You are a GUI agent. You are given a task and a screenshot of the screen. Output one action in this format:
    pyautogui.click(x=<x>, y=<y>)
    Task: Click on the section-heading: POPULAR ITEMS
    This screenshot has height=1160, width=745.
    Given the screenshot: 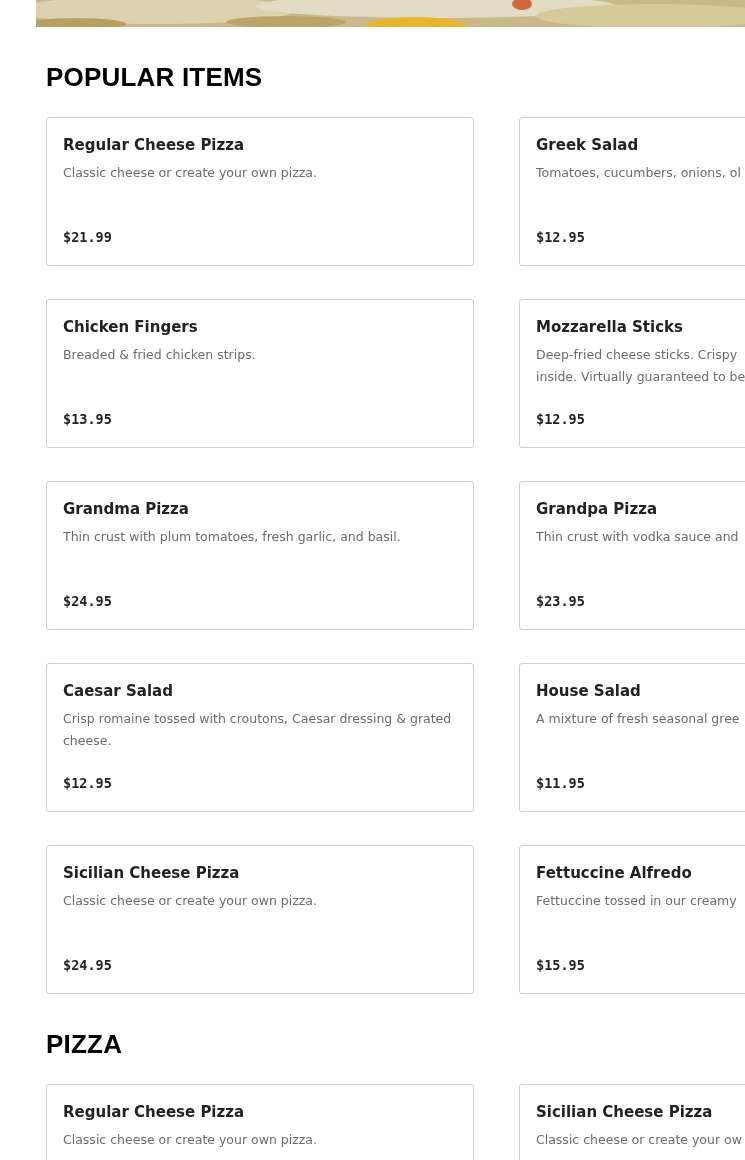 What is the action you would take?
    pyautogui.click(x=155, y=77)
    